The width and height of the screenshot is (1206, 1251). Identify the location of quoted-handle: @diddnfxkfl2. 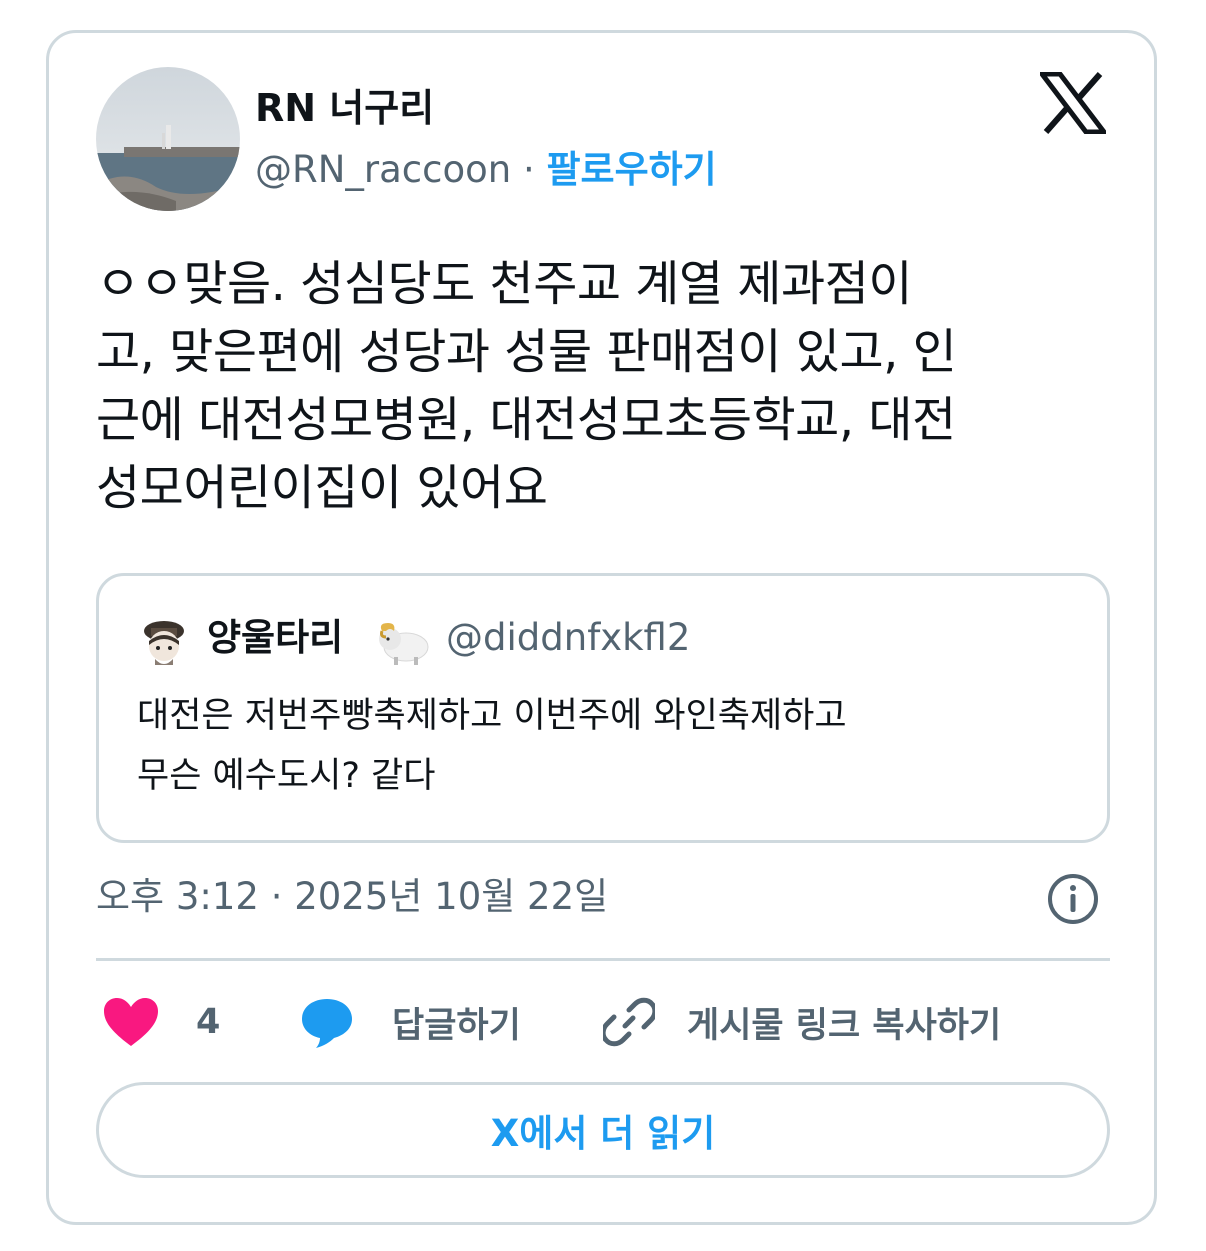
(568, 638).